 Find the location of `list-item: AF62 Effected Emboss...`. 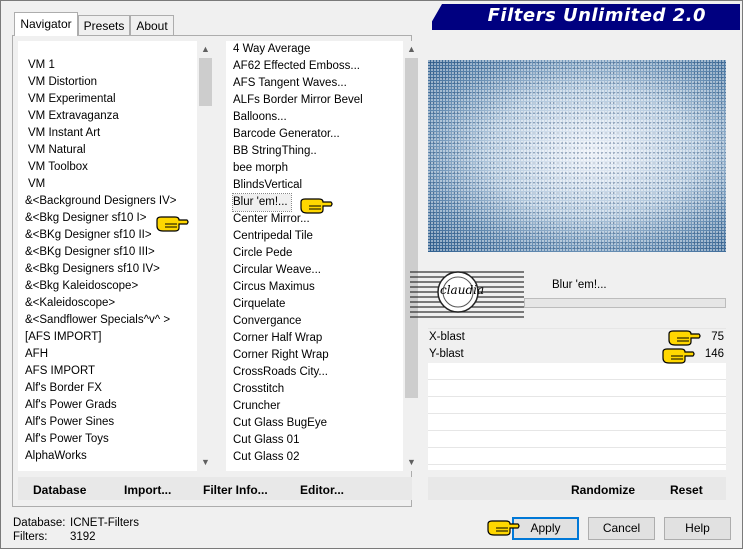

list-item: AF62 Effected Emboss... is located at coordinates (296, 66).